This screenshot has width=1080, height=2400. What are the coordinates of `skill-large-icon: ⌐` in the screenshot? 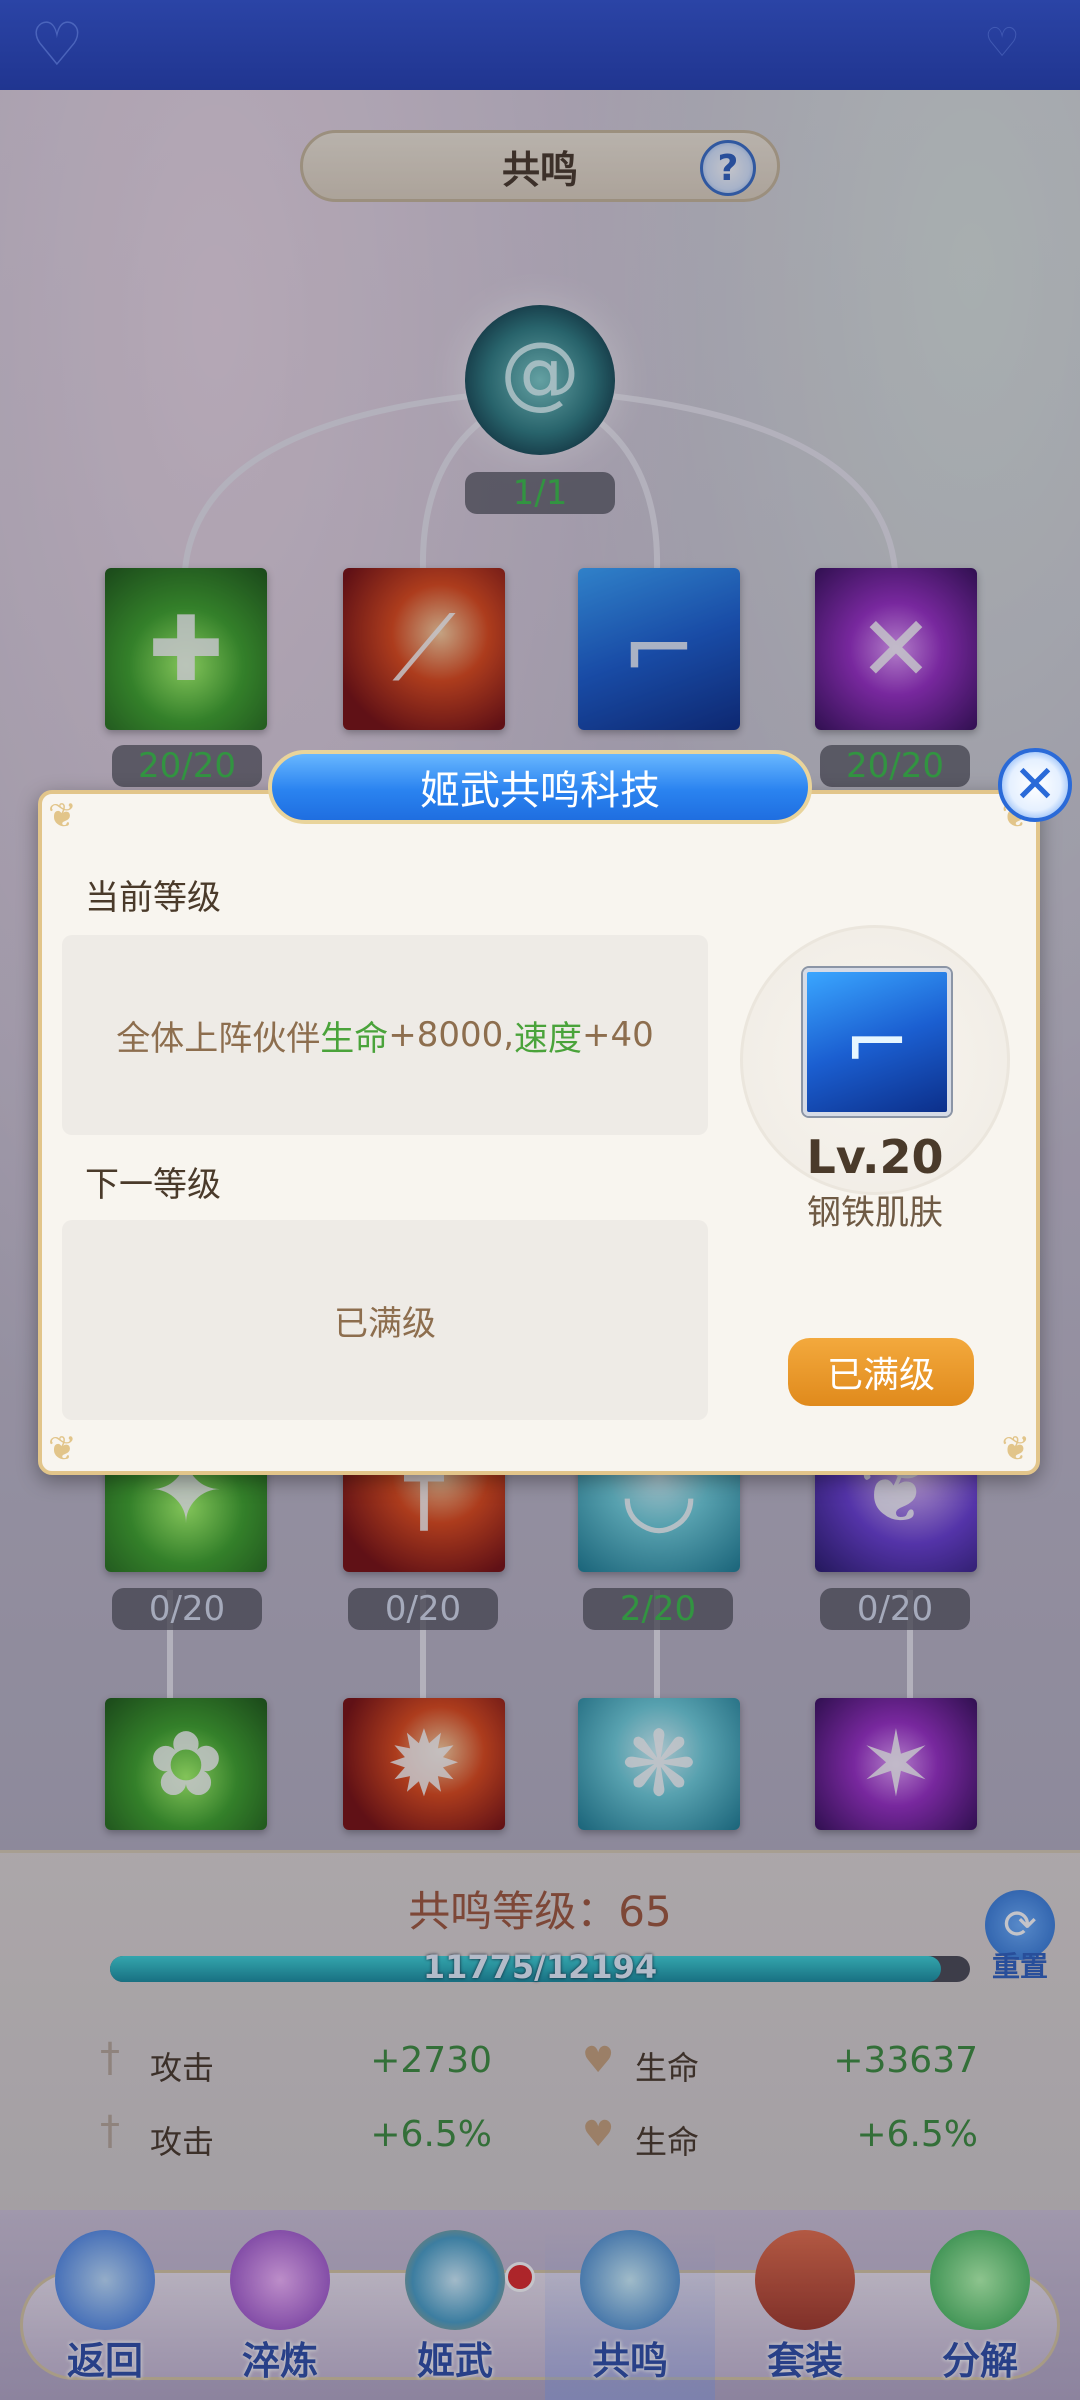 It's located at (877, 1042).